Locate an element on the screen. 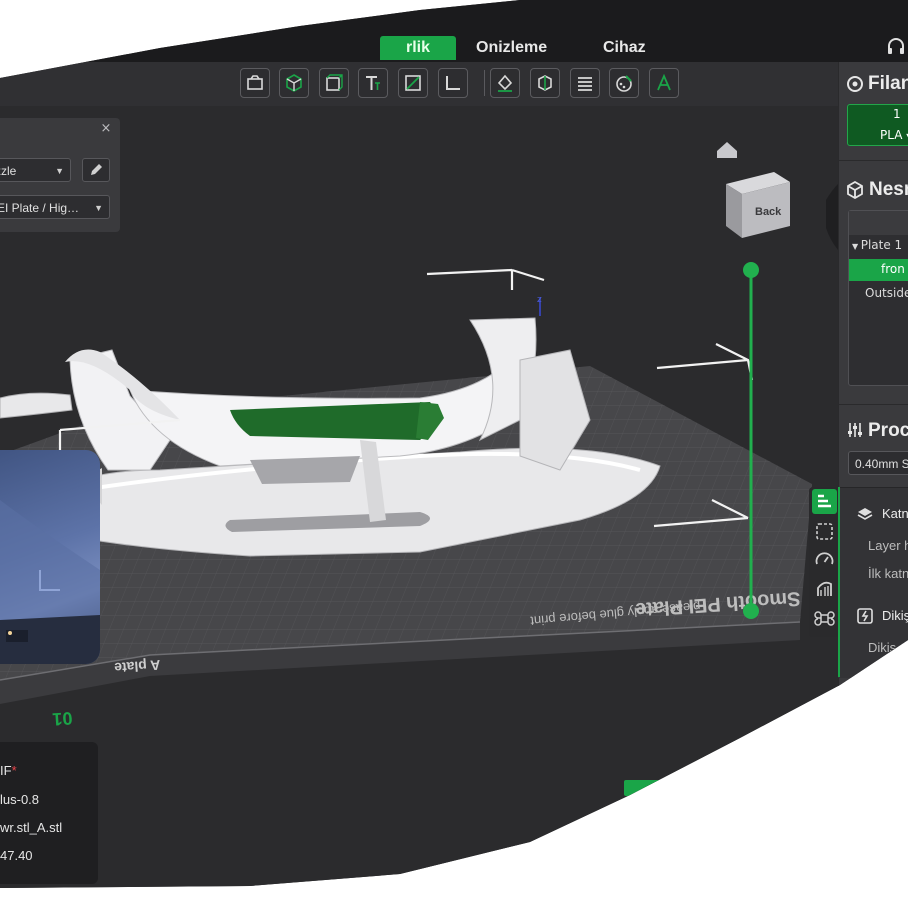  z-axis-label: z is located at coordinates (539, 300).